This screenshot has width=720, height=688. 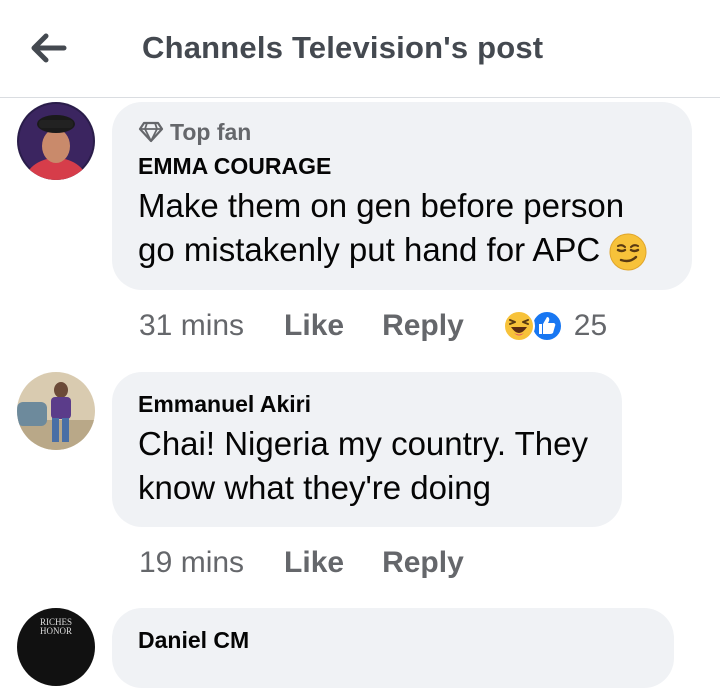 What do you see at coordinates (55, 631) in the screenshot?
I see `avatar-caption-line: HONOR` at bounding box center [55, 631].